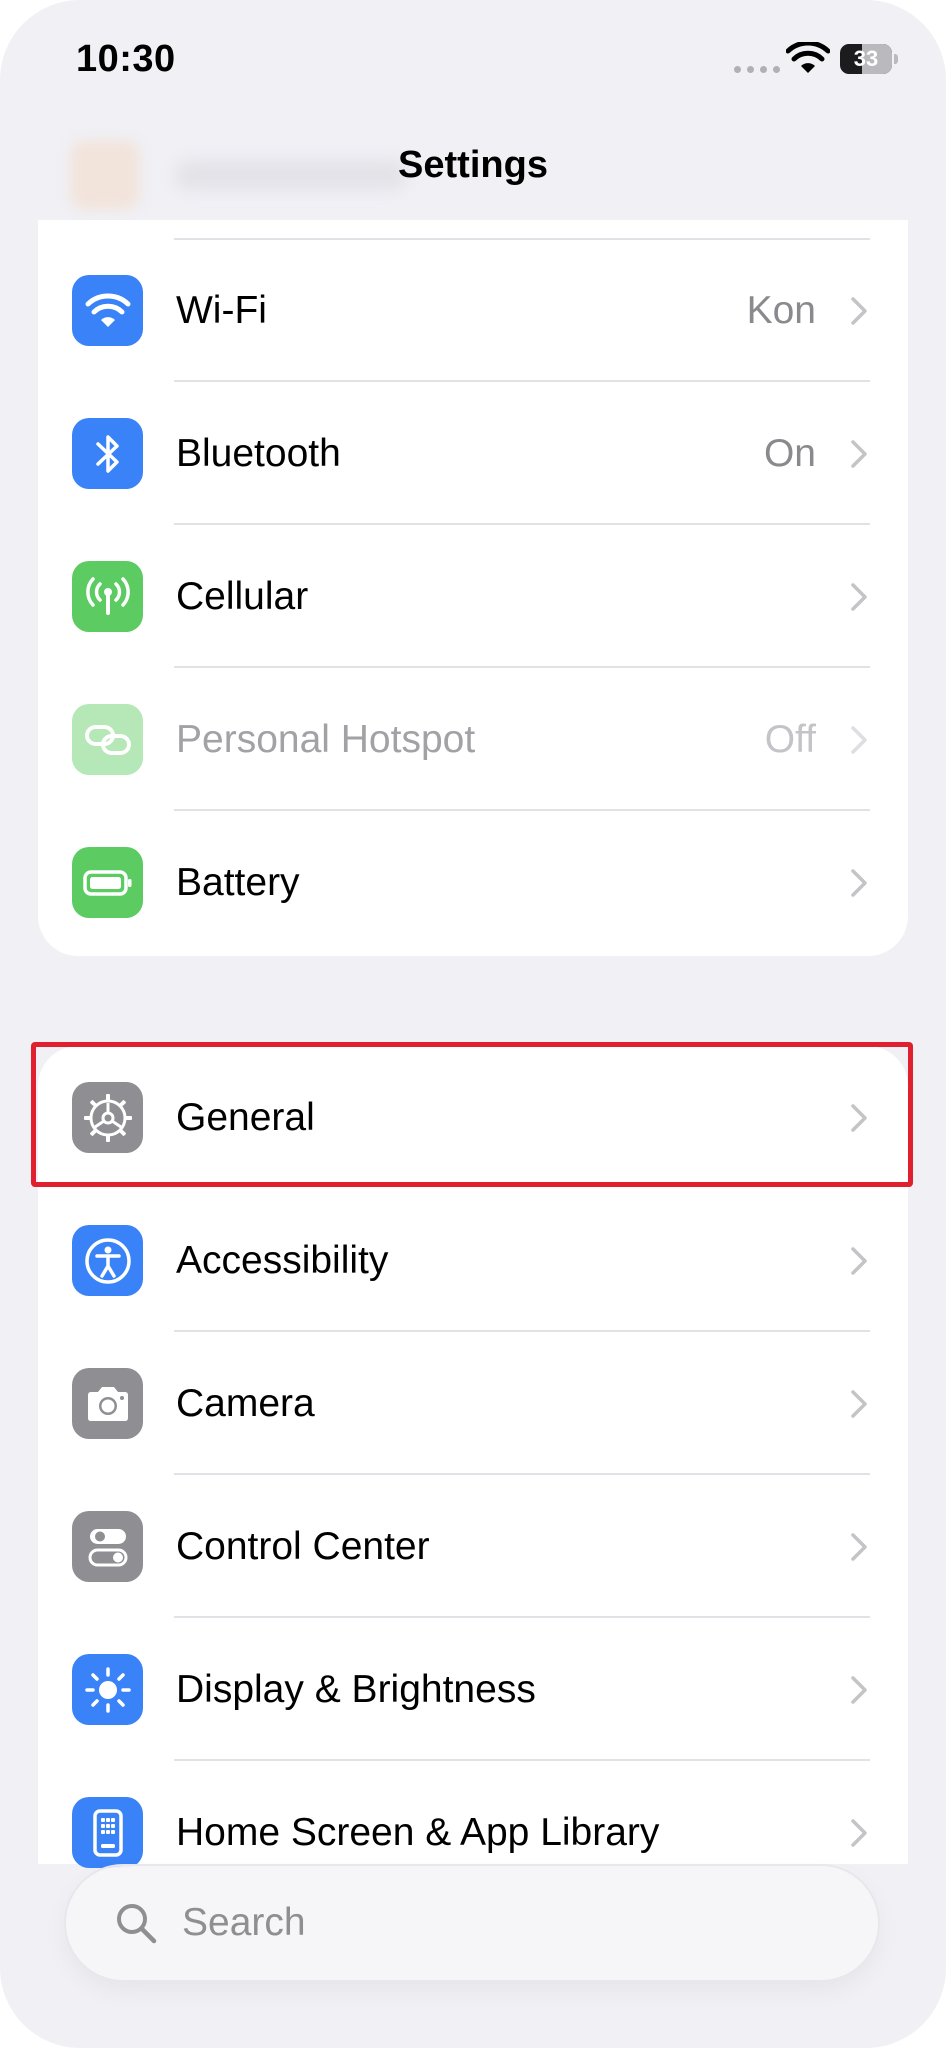 Image resolution: width=946 pixels, height=2048 pixels. Describe the element at coordinates (107, 1117) in the screenshot. I see `gear-icon` at that location.